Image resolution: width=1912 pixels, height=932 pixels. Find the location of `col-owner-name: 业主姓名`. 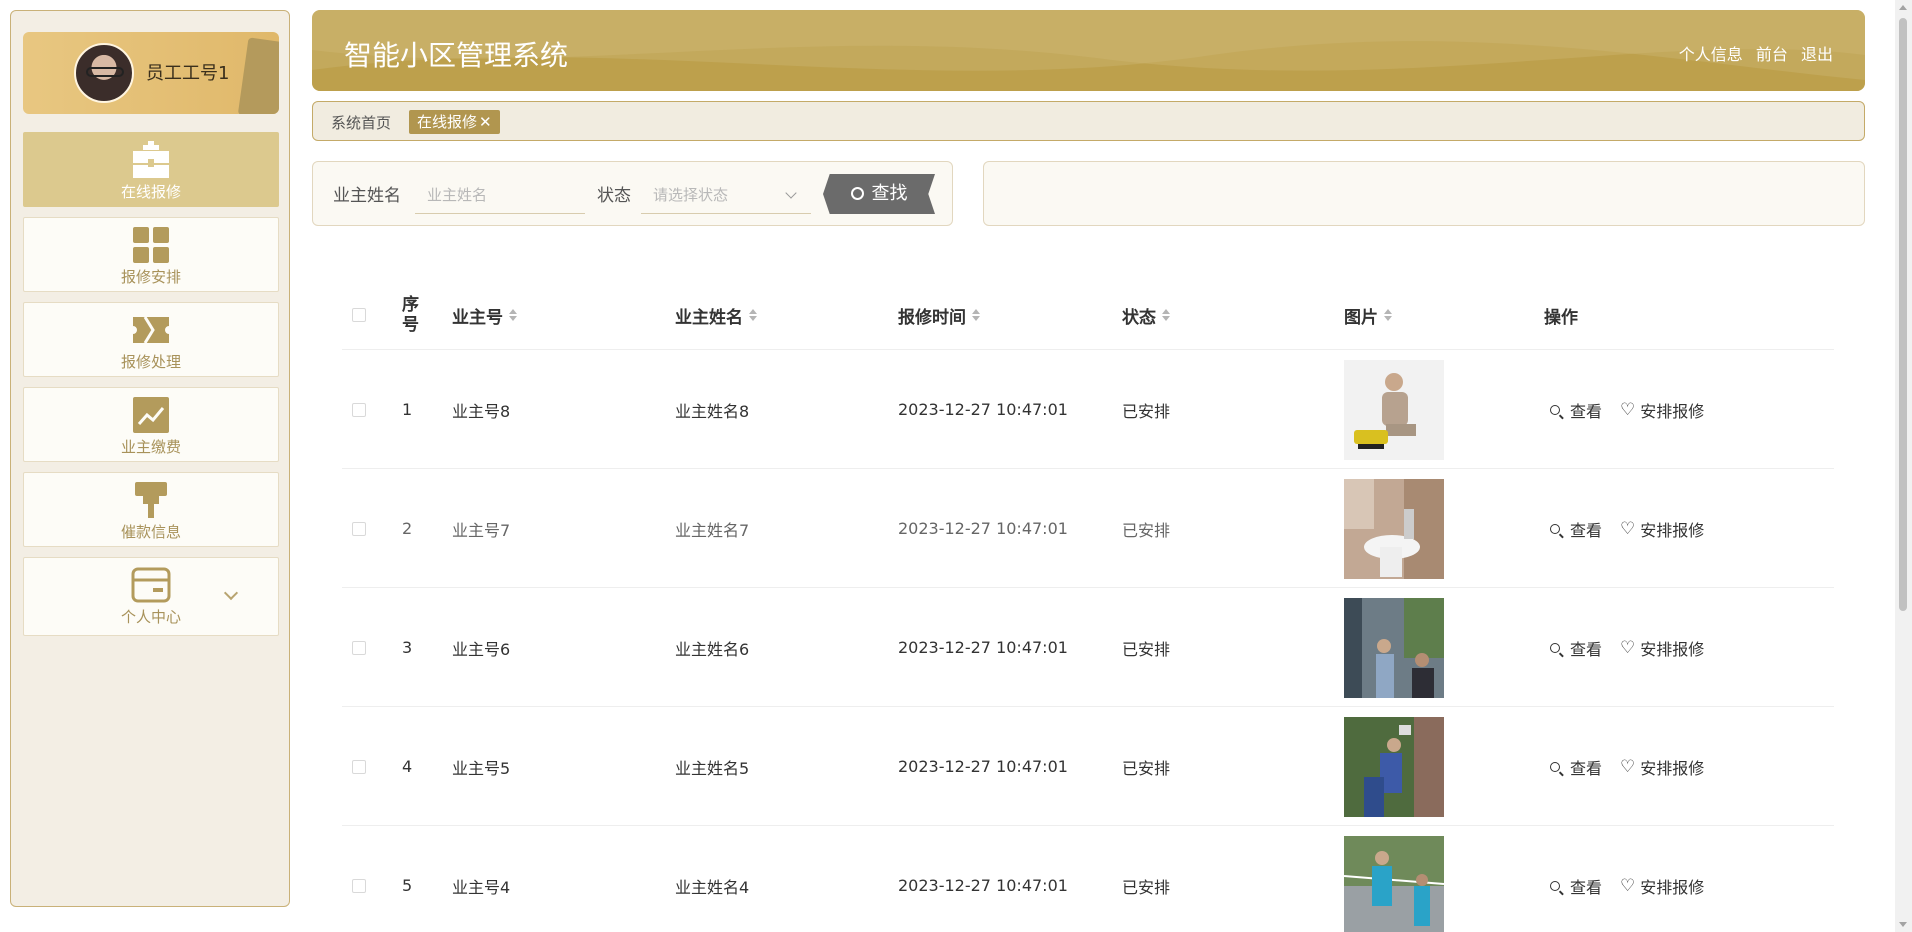

col-owner-name: 业主姓名 is located at coordinates (716, 315).